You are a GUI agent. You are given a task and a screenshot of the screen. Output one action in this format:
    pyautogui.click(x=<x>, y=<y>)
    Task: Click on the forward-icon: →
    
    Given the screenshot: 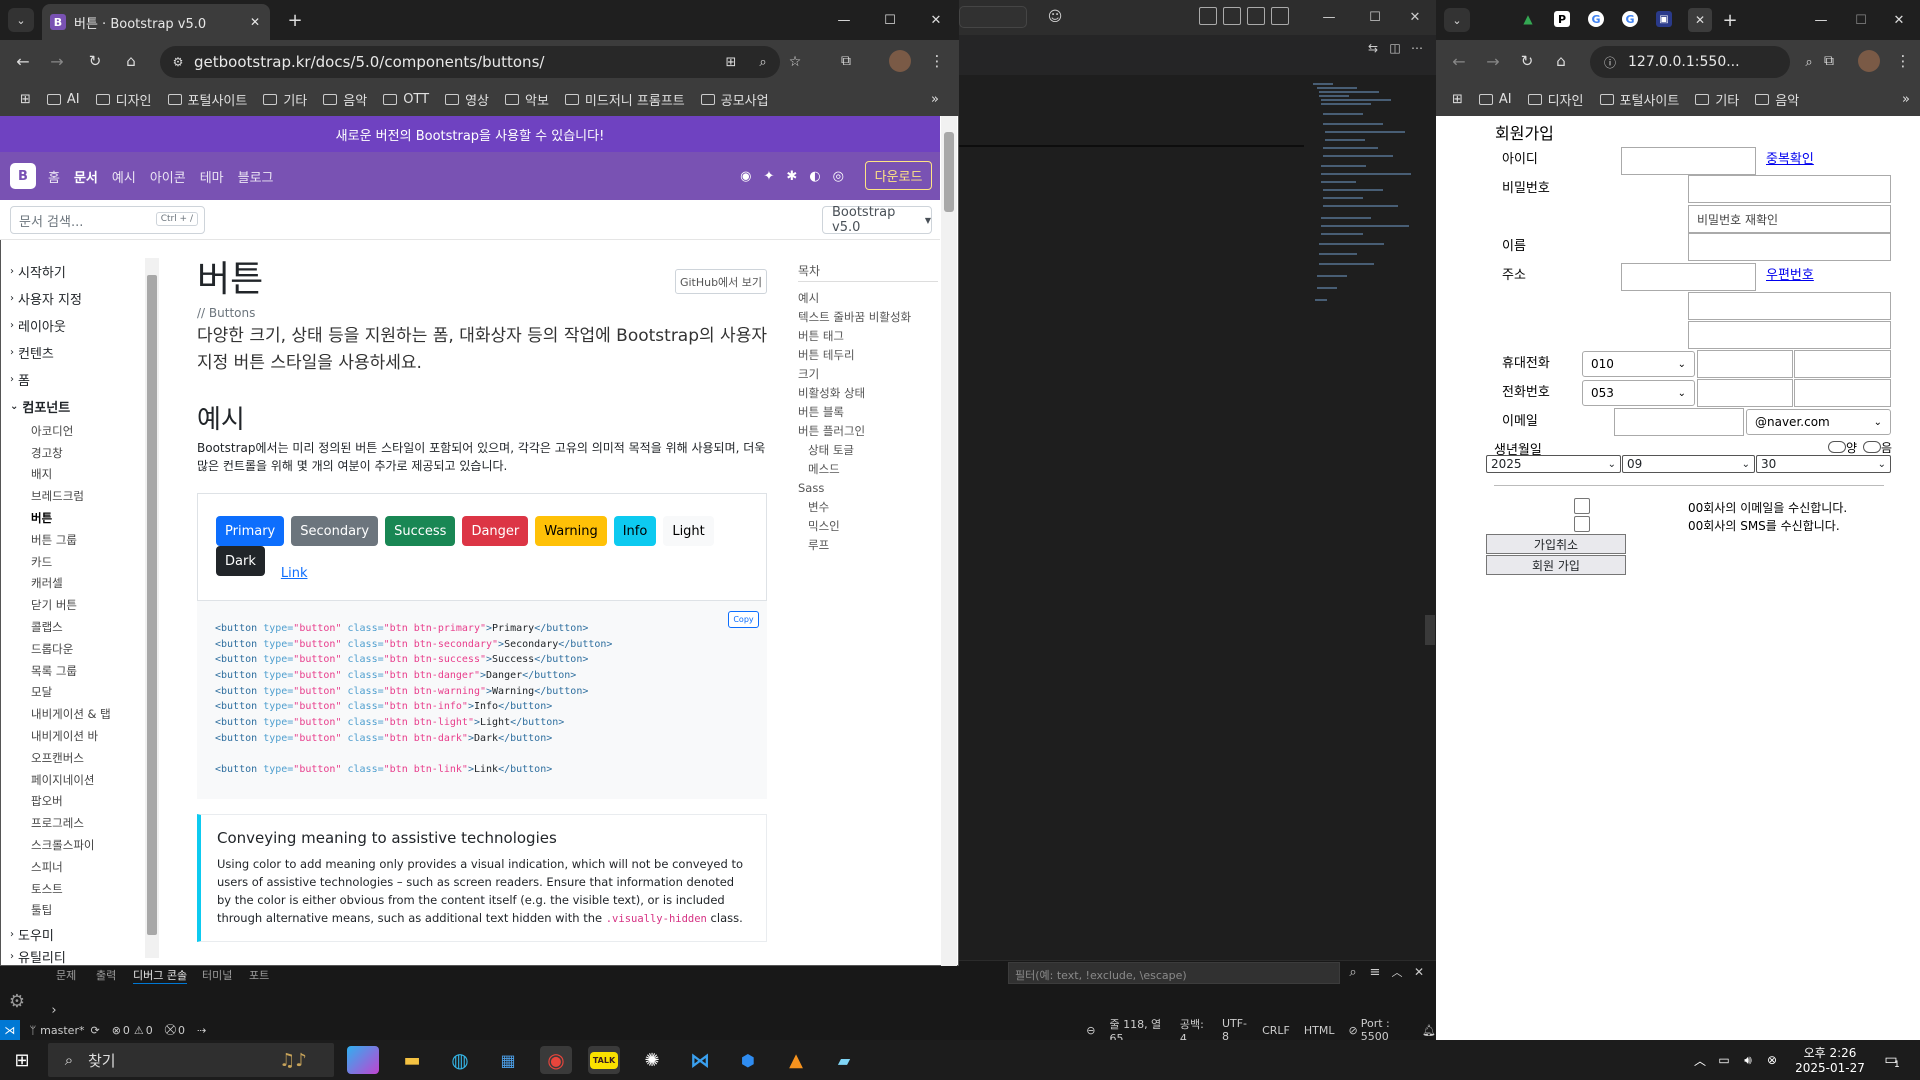 What is the action you would take?
    pyautogui.click(x=57, y=61)
    